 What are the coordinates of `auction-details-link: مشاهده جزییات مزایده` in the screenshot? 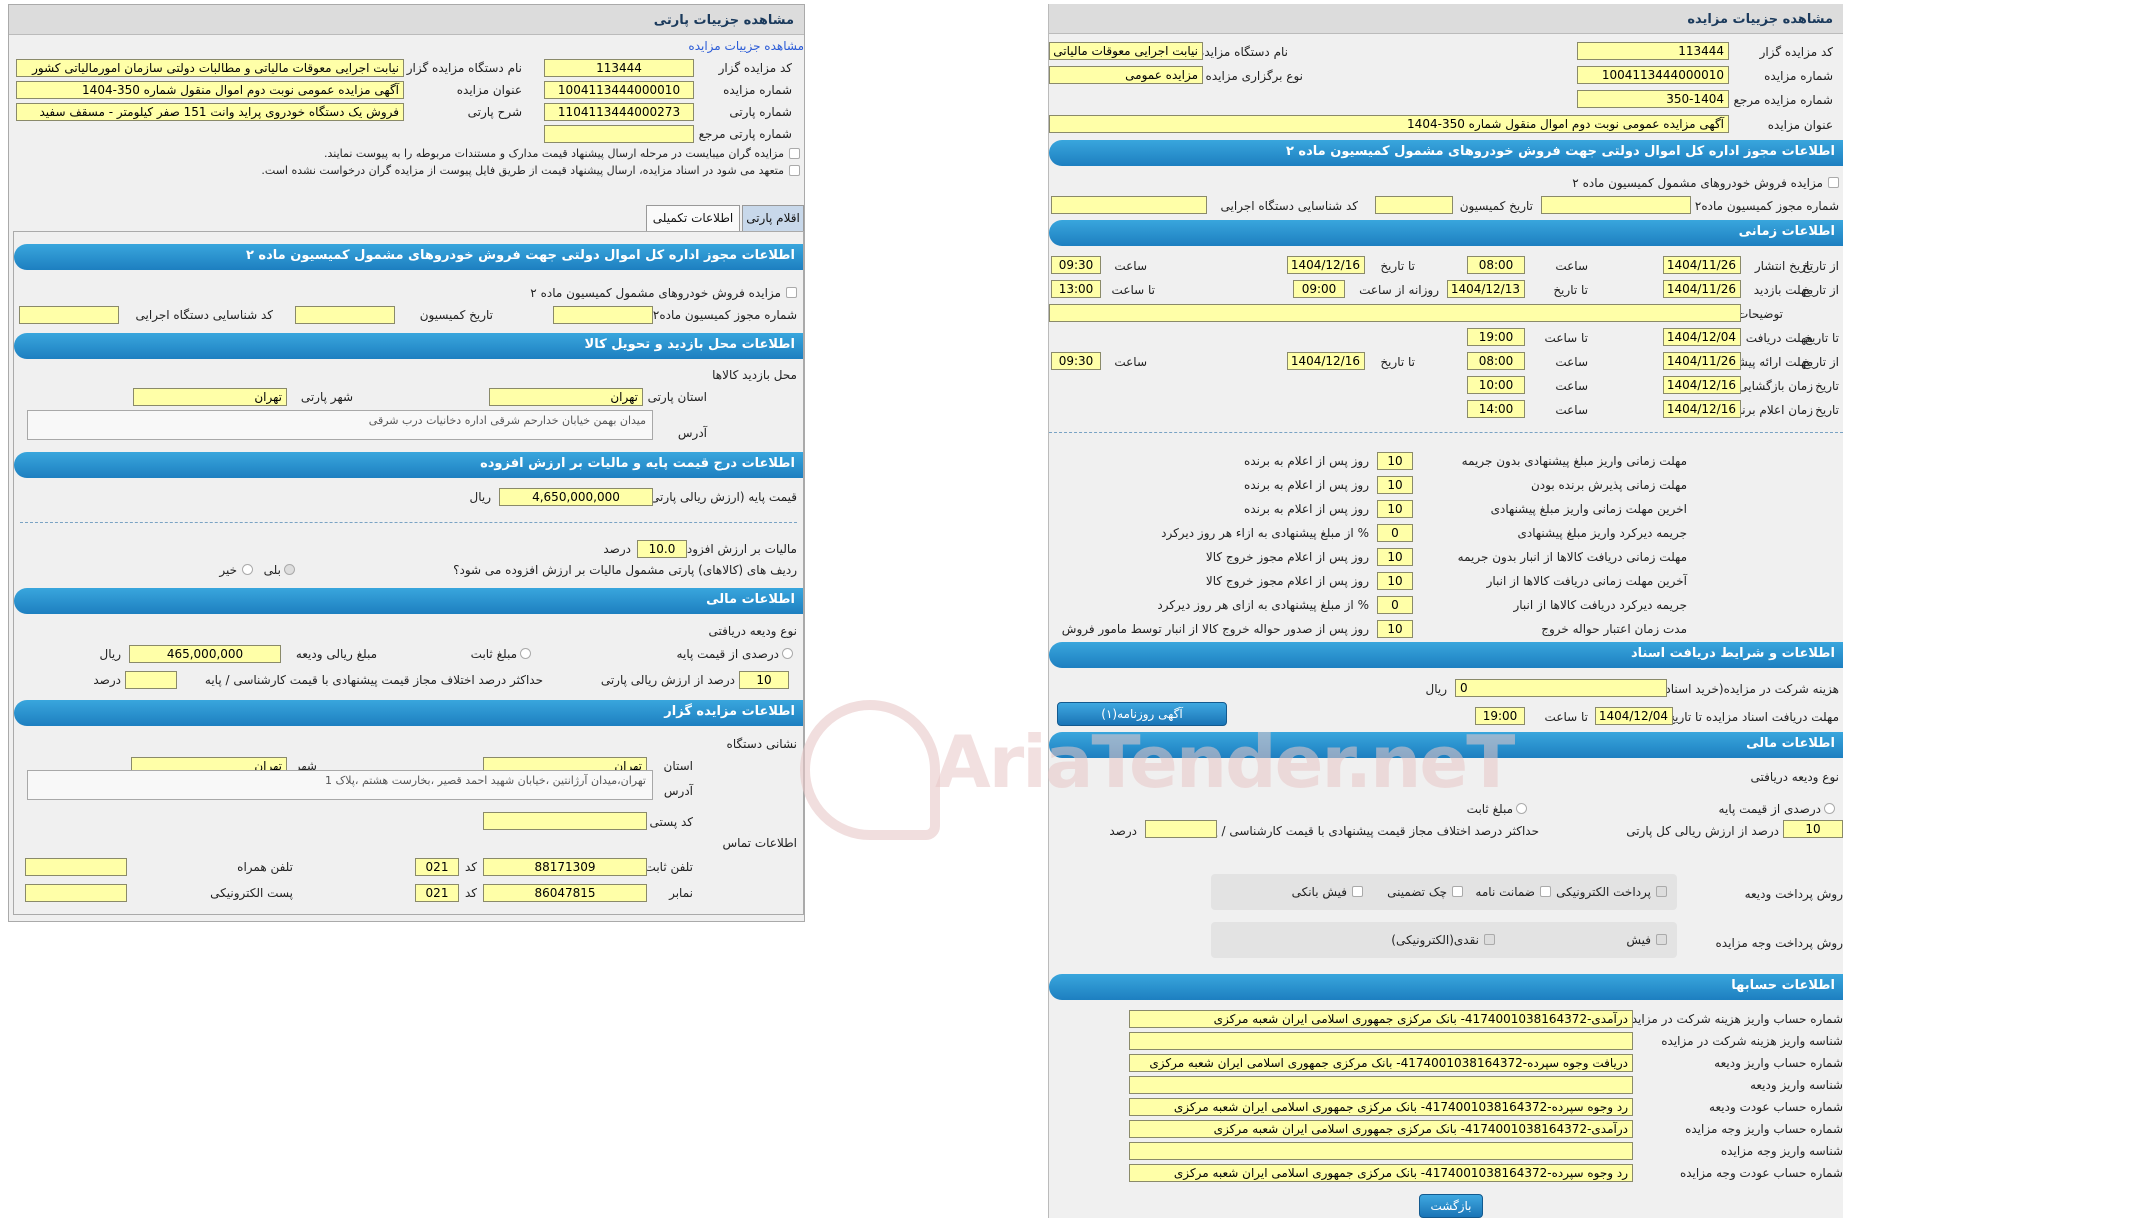 It's located at (746, 46).